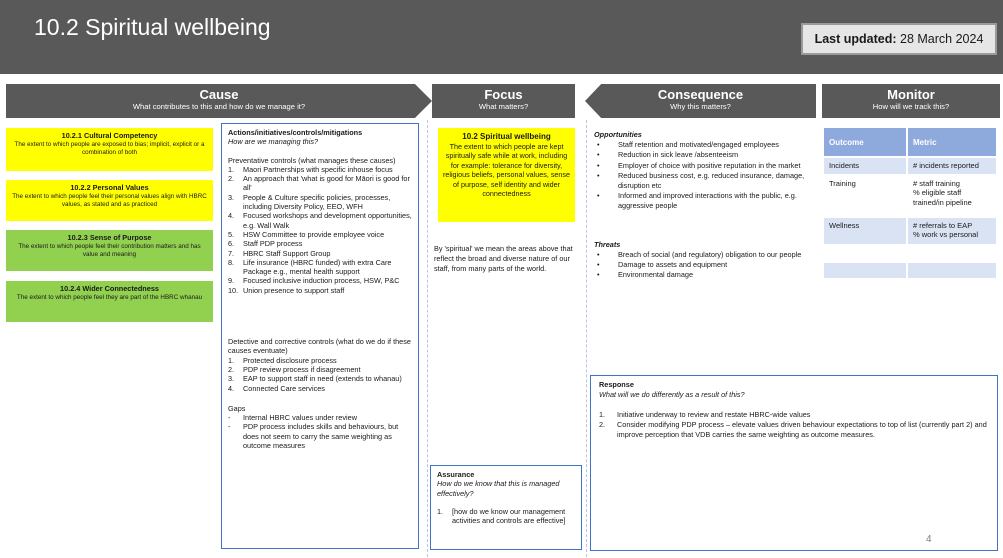  I want to click on detective-item-text: Connected Care services, so click(284, 388).